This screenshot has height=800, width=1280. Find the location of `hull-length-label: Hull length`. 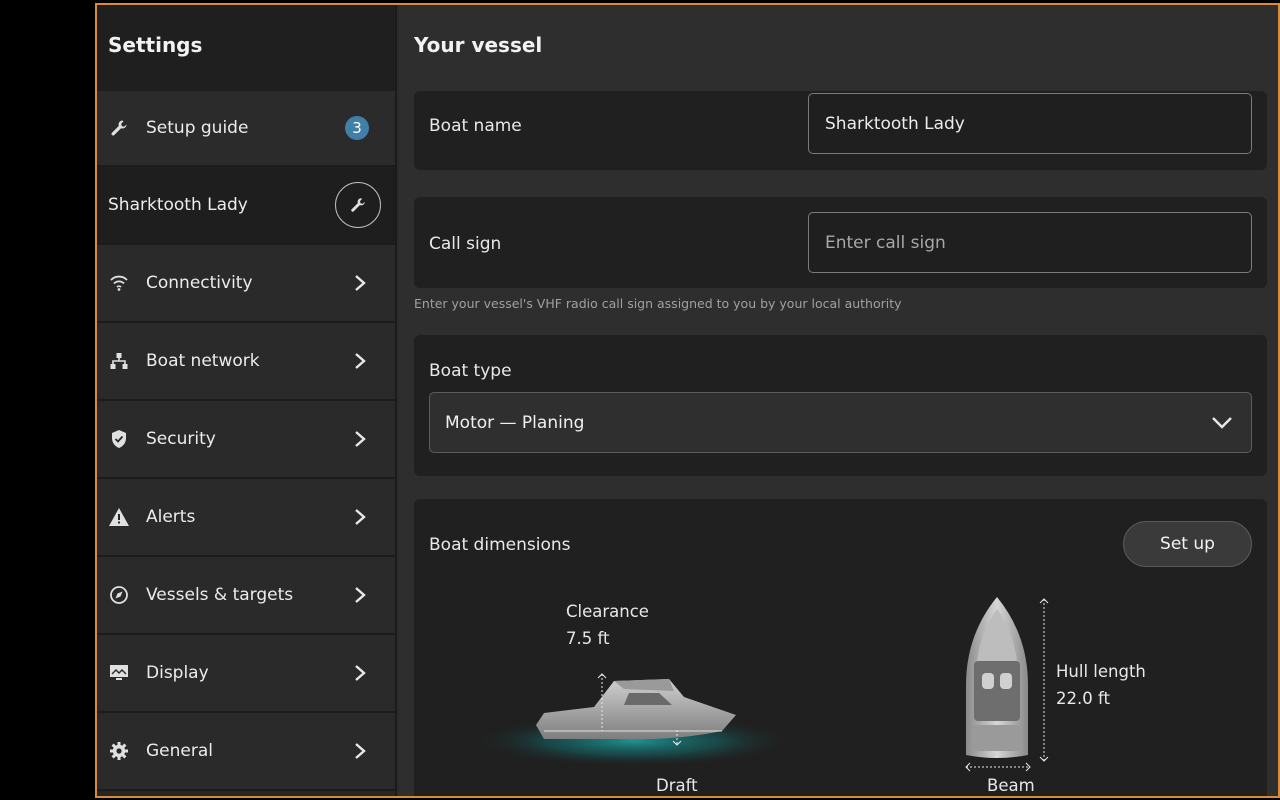

hull-length-label: Hull length is located at coordinates (1101, 671).